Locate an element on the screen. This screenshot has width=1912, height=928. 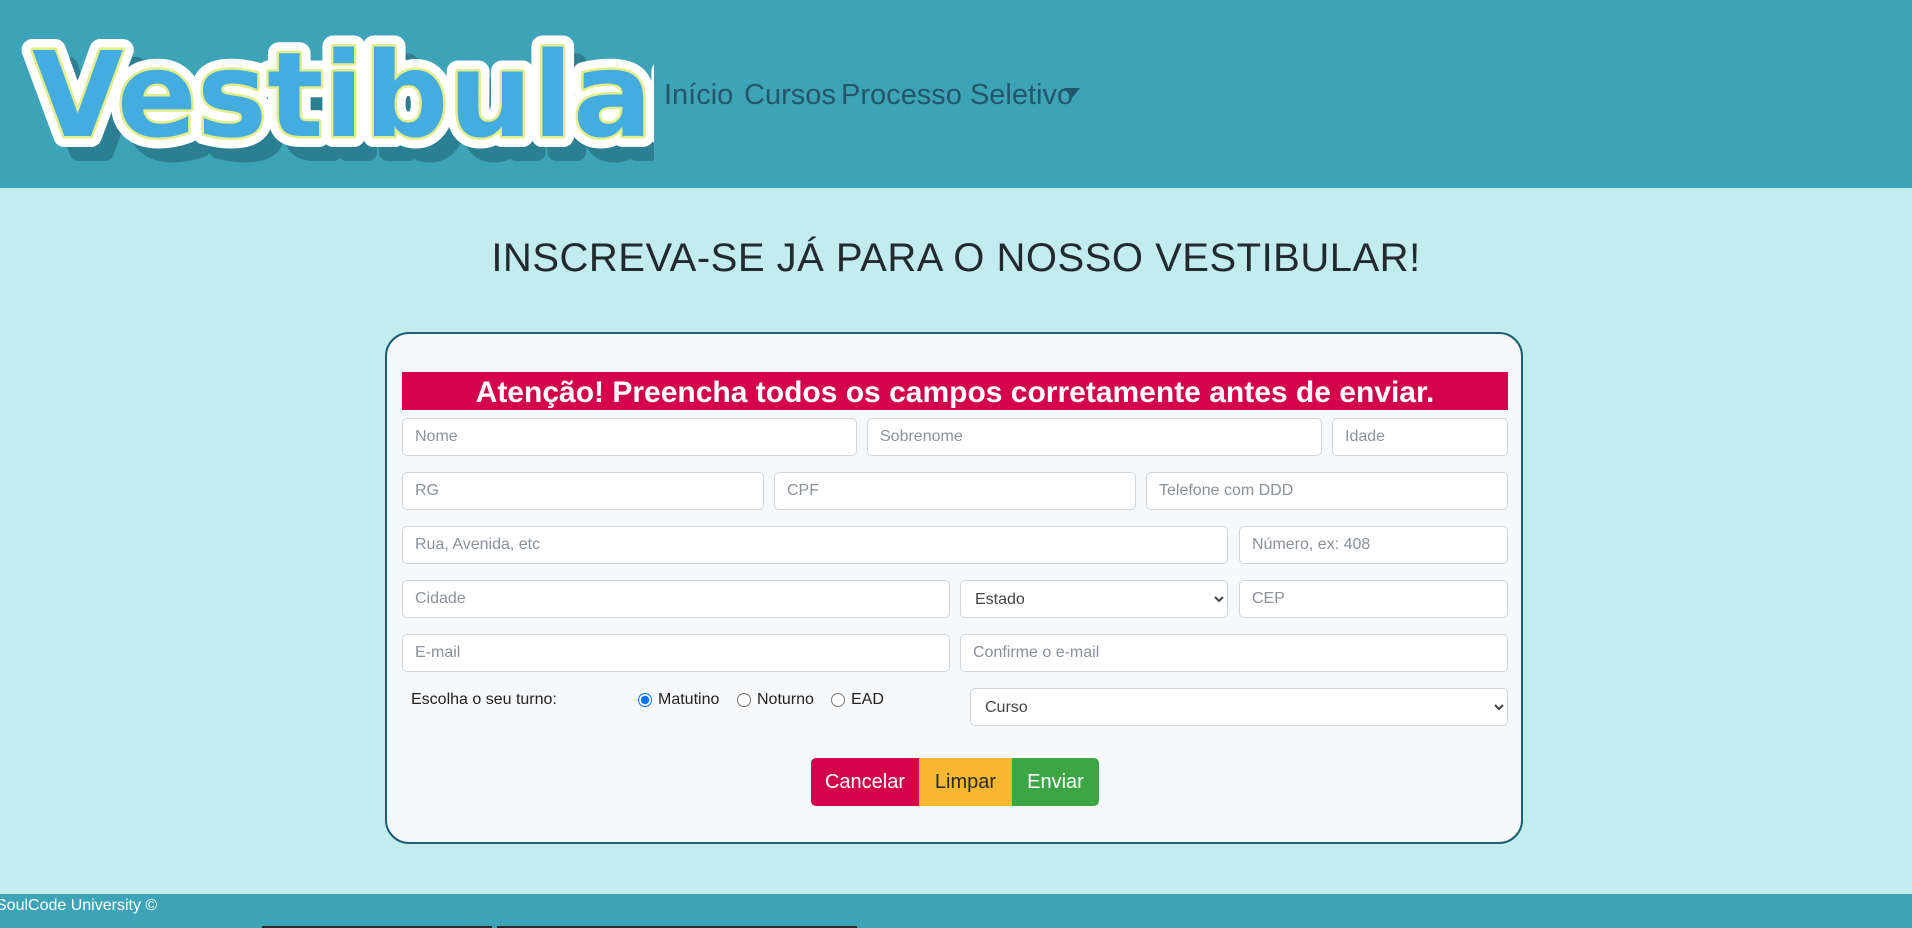
numero-input is located at coordinates (1373, 545).